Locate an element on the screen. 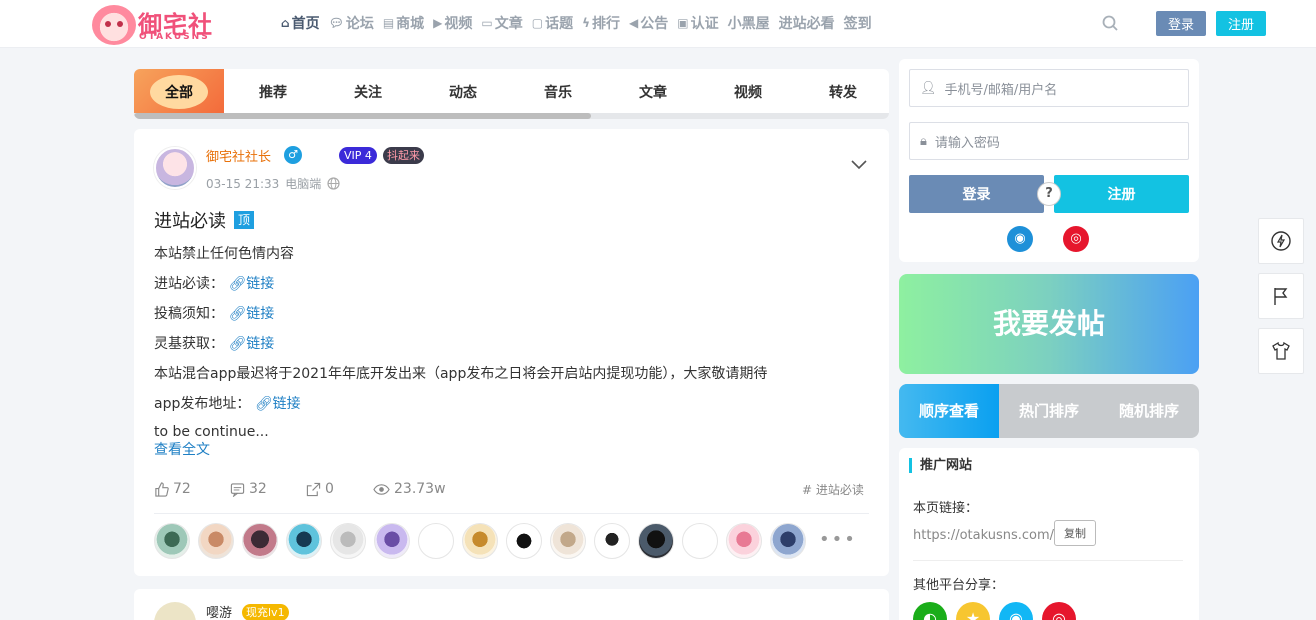 The height and width of the screenshot is (620, 1316). rank-icon: ϟ is located at coordinates (586, 23).